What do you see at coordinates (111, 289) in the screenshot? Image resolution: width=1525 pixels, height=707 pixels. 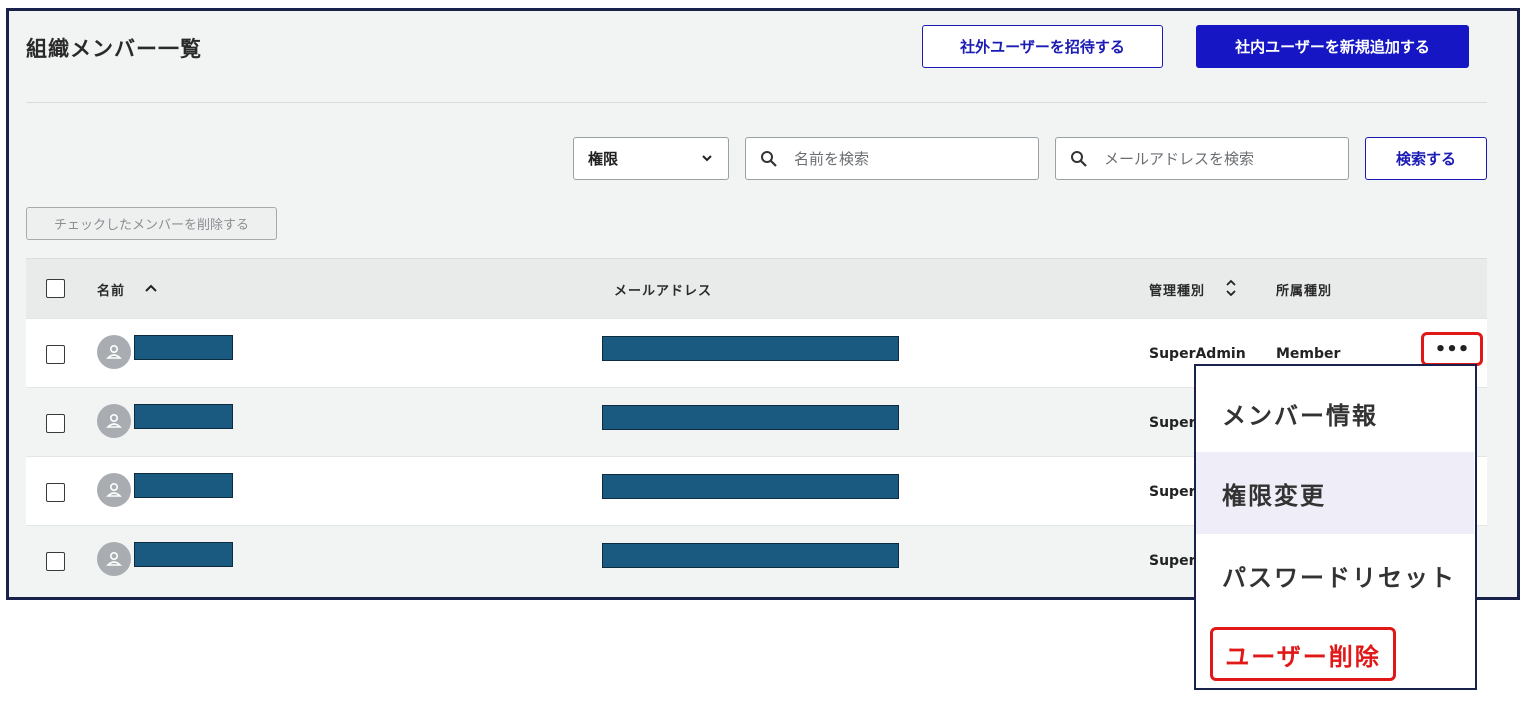 I see `column-header-name: 名前` at bounding box center [111, 289].